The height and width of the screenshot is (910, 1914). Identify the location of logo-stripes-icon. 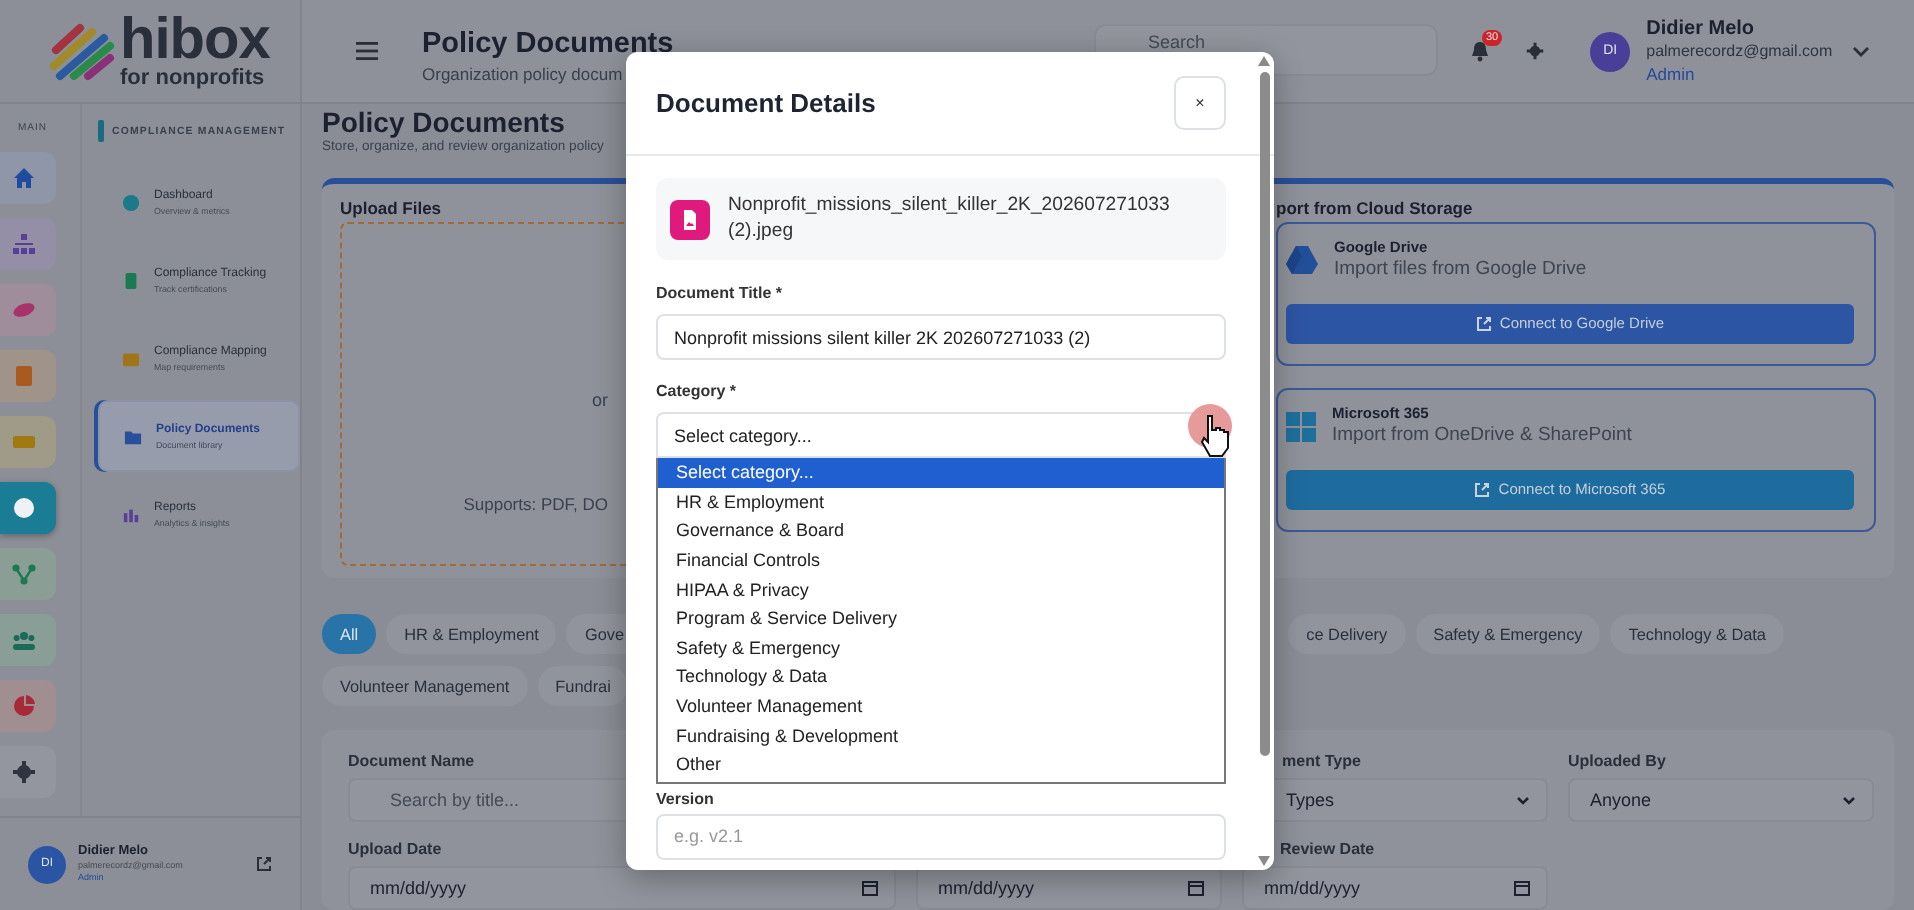
(82, 51).